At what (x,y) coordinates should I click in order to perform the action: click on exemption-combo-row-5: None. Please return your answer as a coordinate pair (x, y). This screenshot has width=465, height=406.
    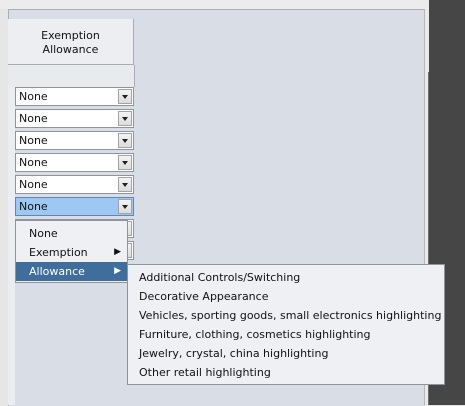
    Looking at the image, I should click on (74, 184).